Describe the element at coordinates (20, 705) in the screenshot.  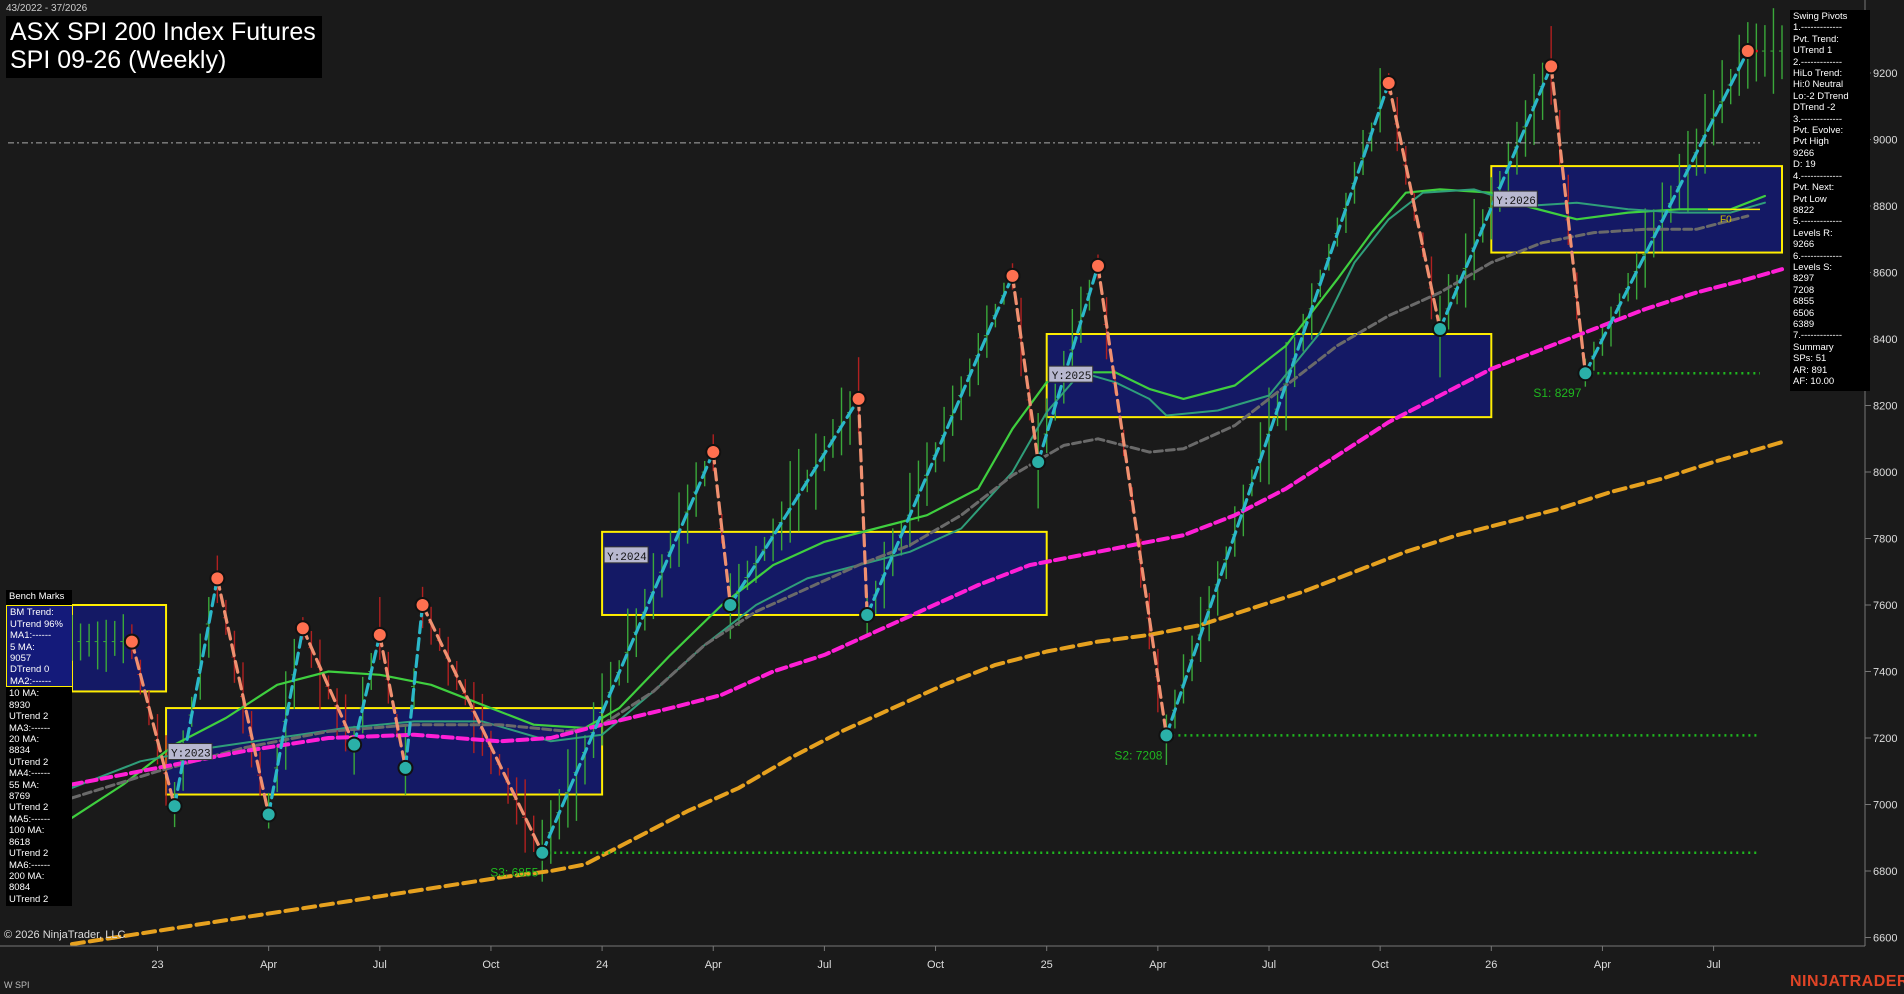
I see `benchmark-line: 8930` at that location.